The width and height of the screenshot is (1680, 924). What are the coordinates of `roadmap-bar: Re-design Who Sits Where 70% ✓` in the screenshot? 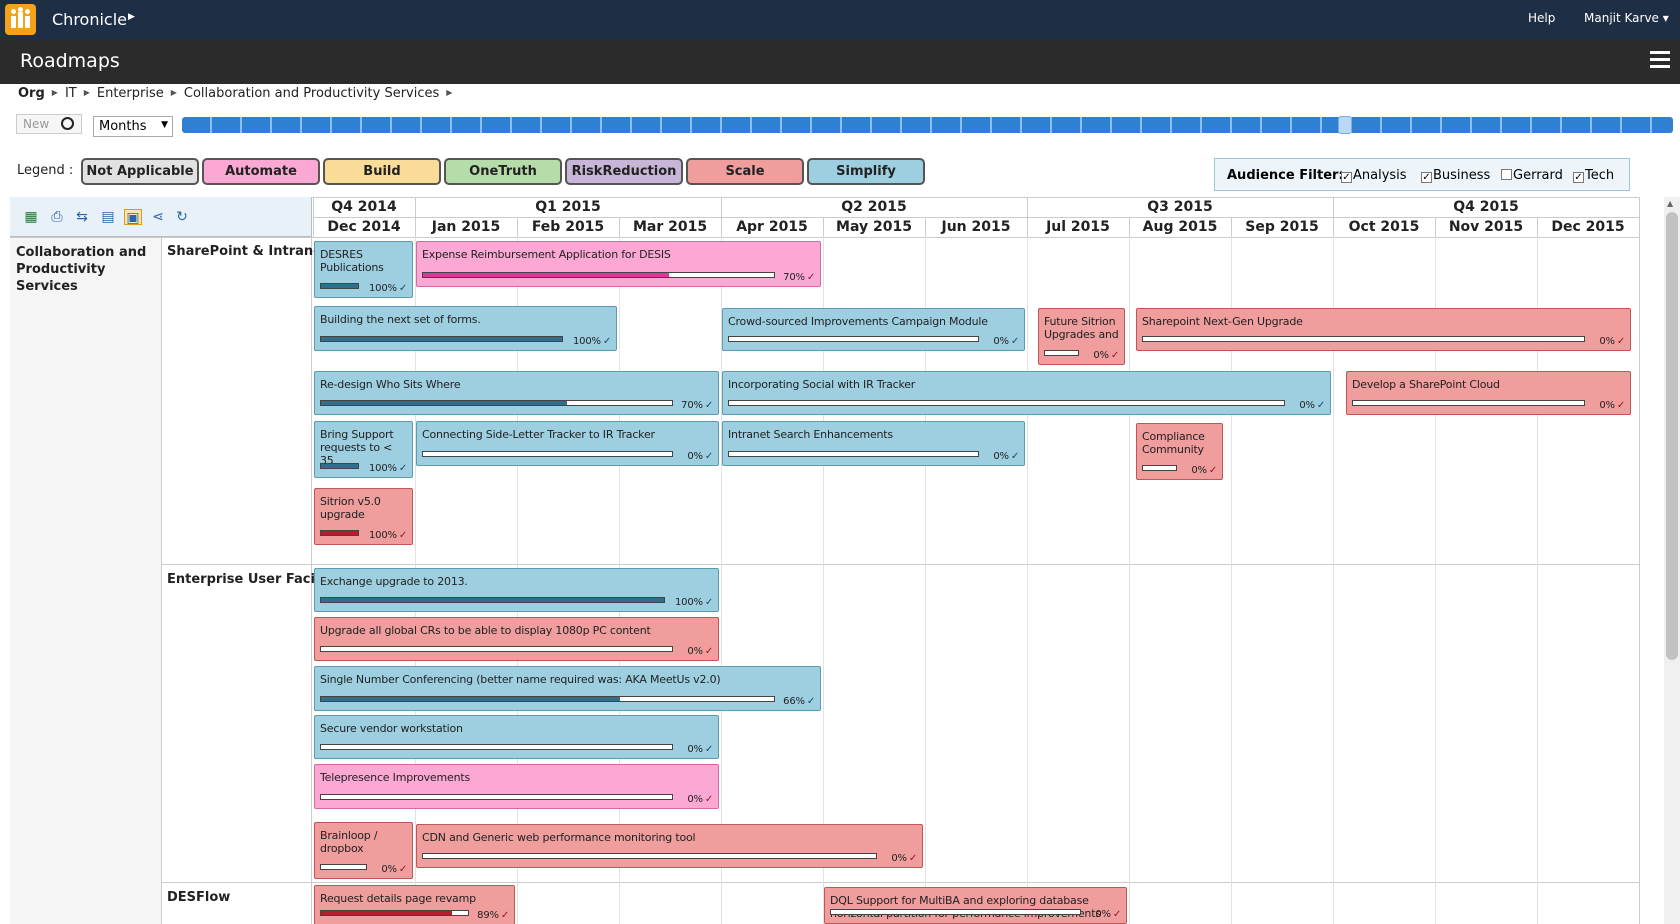 It's located at (516, 393).